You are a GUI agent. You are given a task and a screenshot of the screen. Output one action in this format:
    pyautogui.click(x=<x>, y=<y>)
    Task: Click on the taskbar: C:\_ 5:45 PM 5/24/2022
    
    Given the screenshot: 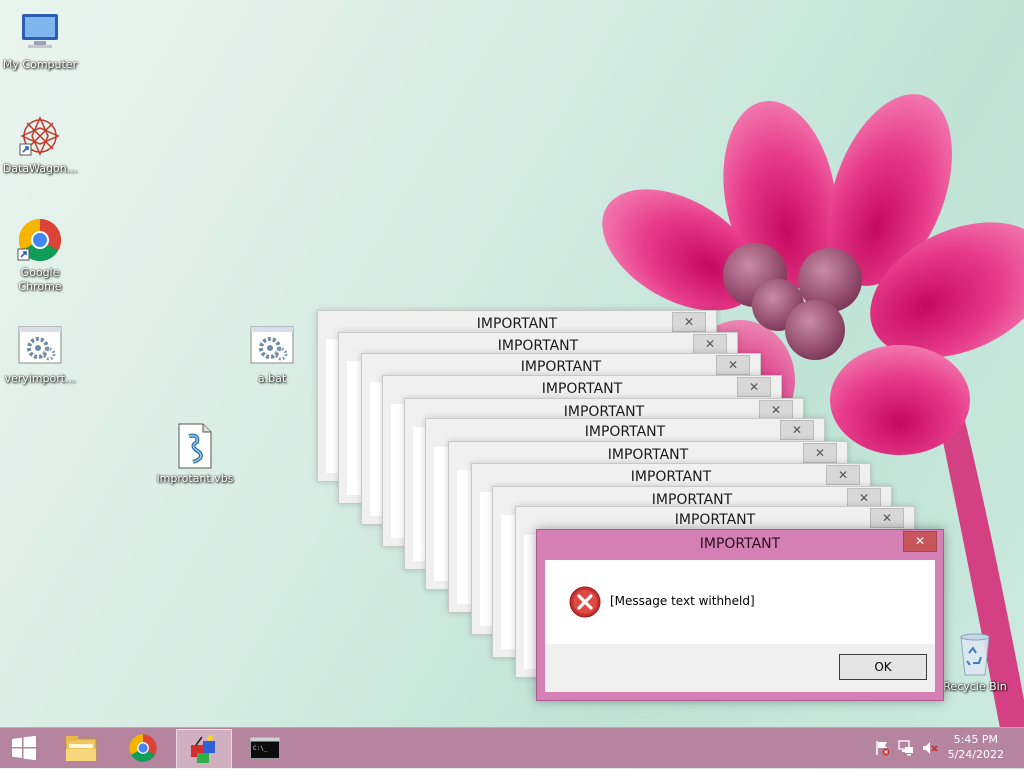 What is the action you would take?
    pyautogui.click(x=512, y=748)
    